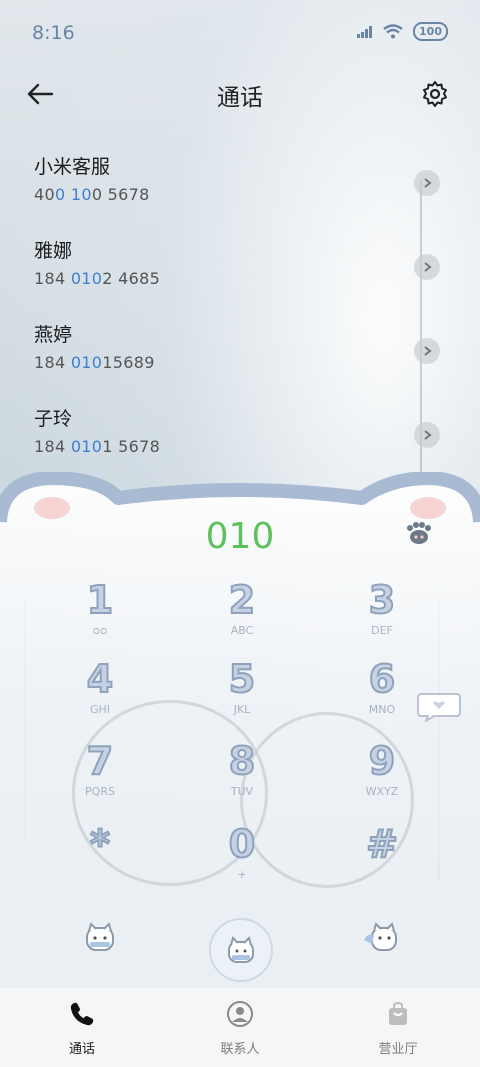 The image size is (480, 1067). What do you see at coordinates (94, 362) in the screenshot?
I see `contact-number: 184 01015689` at bounding box center [94, 362].